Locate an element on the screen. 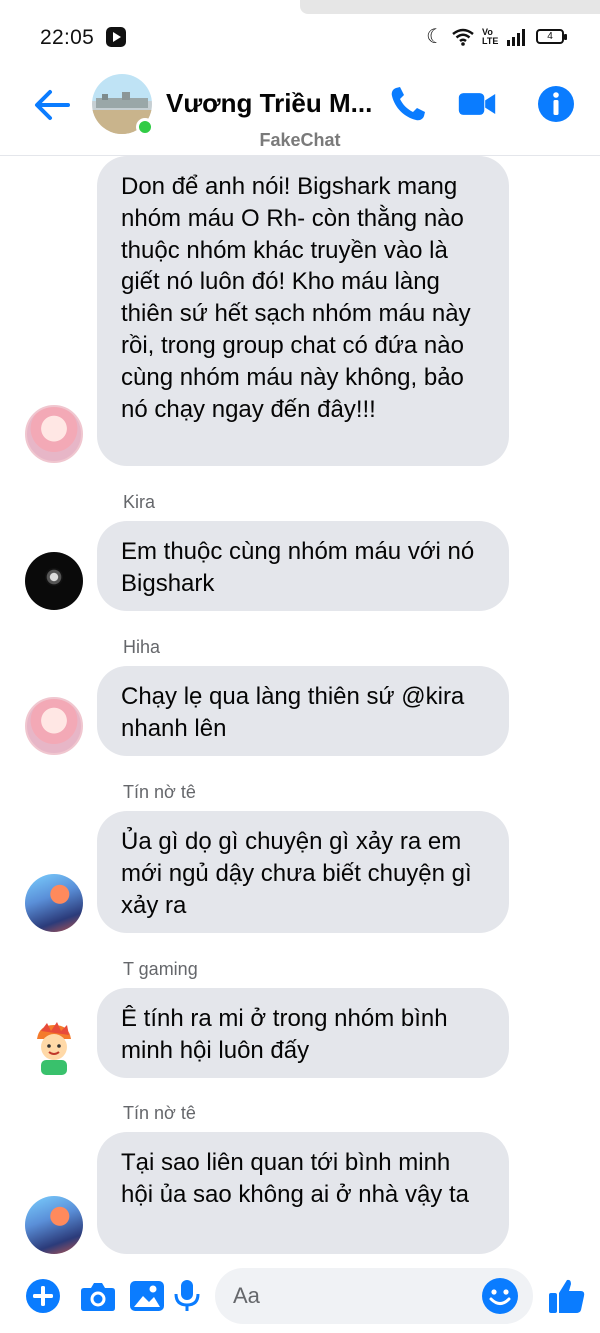 This screenshot has height=1333, width=600. video-camera-icon is located at coordinates (477, 104).